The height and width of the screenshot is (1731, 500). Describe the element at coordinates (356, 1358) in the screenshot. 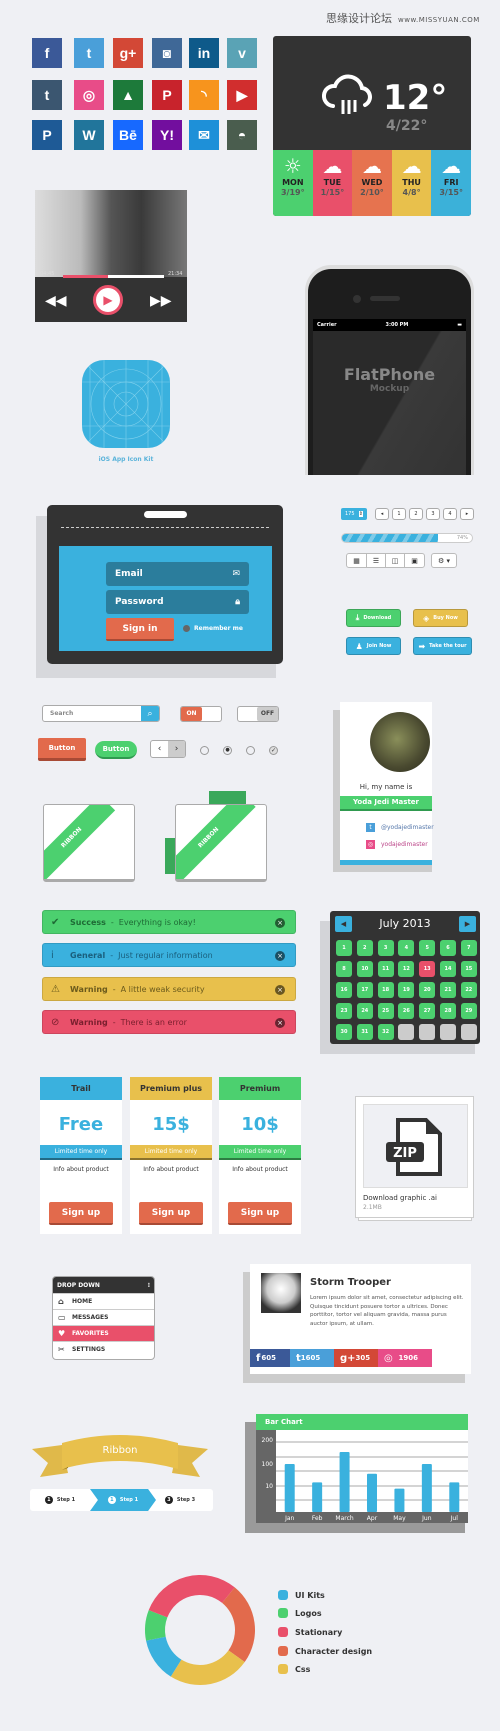

I see `google-plus-stat: g+ 305` at that location.